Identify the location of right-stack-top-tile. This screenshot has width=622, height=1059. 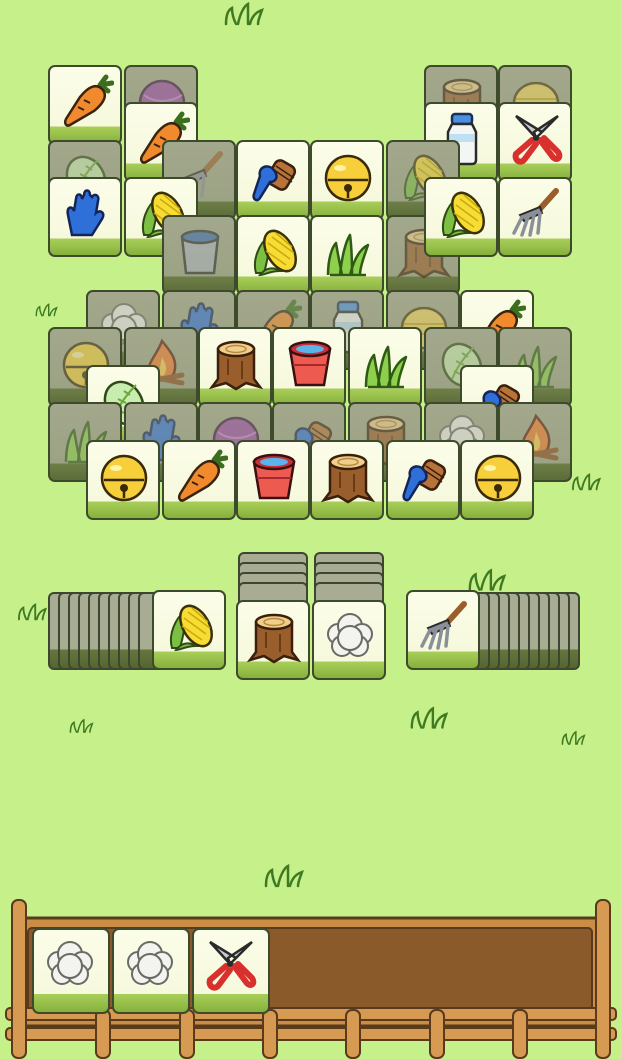
(443, 630).